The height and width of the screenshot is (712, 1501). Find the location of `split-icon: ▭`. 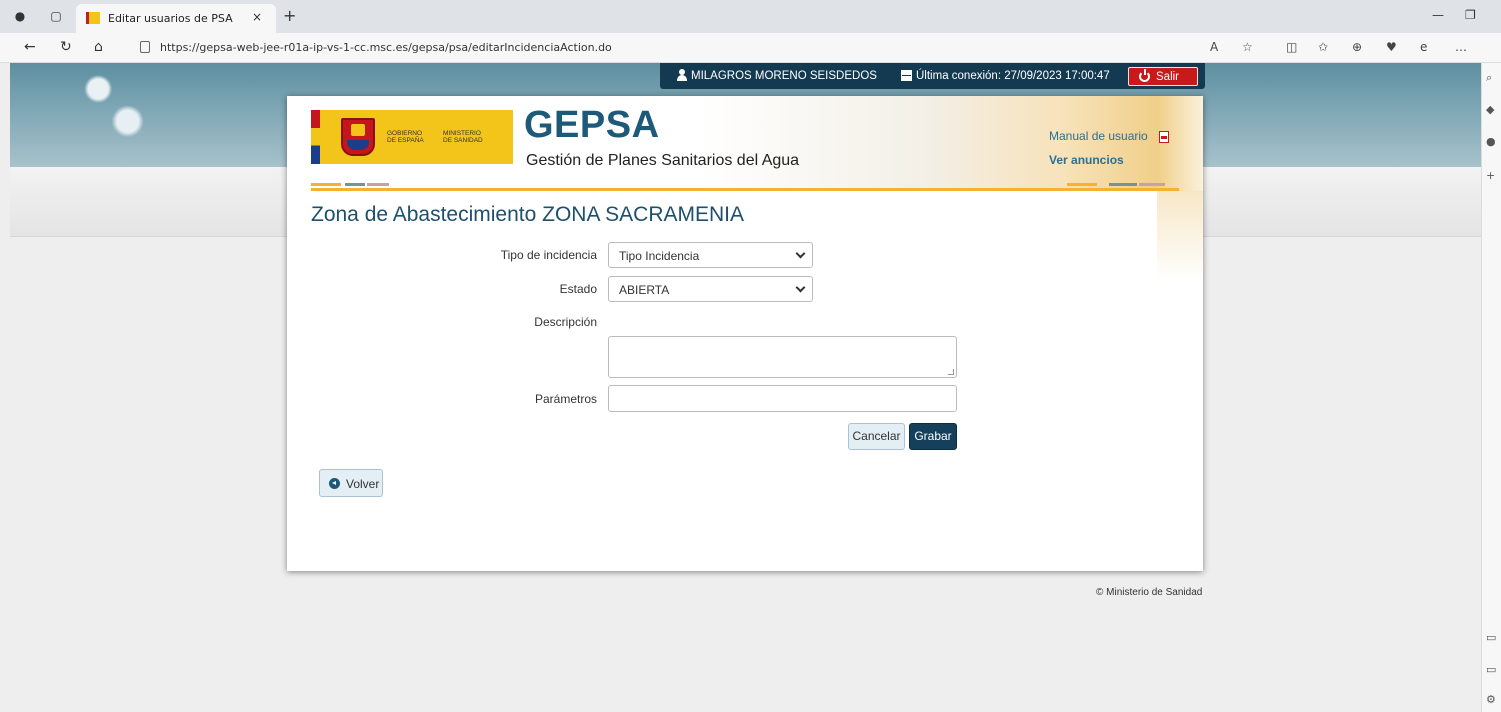

split-icon: ▭ is located at coordinates (1493, 638).